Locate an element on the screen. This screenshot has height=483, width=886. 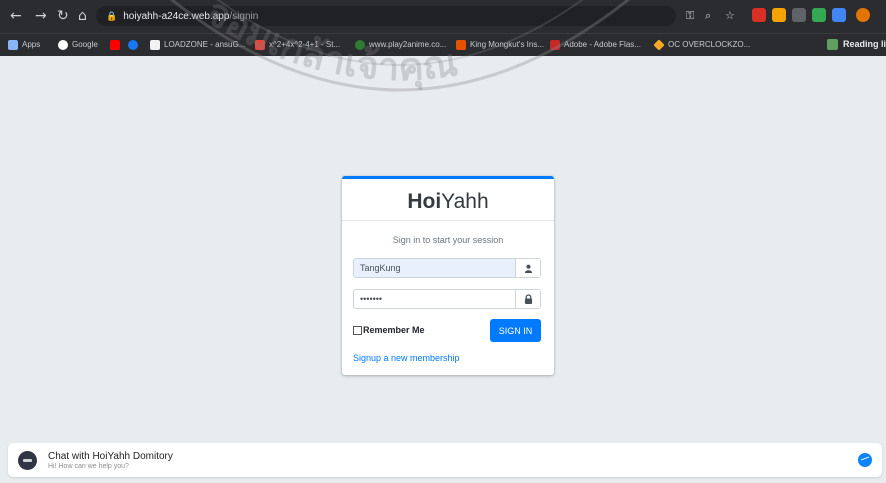
bookmark-label: Apps is located at coordinates (31, 44).